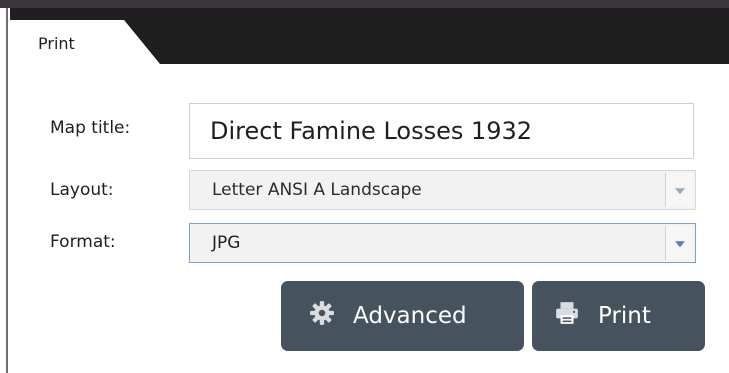 The height and width of the screenshot is (373, 729). Describe the element at coordinates (442, 190) in the screenshot. I see `layout-select: Letter ANSI A Landscape` at that location.